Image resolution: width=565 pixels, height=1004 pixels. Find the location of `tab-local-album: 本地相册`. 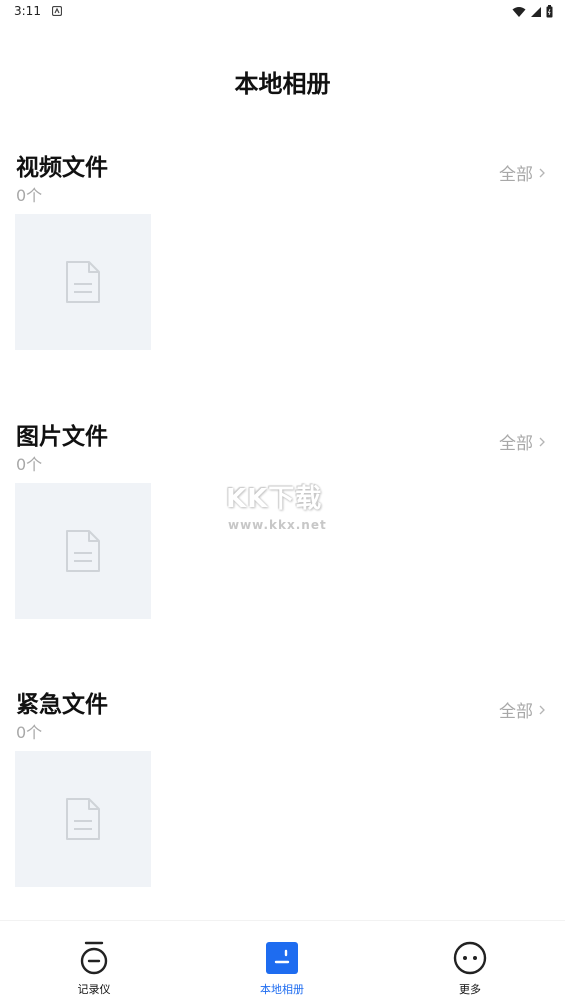

tab-local-album: 本地相册 is located at coordinates (282, 969).